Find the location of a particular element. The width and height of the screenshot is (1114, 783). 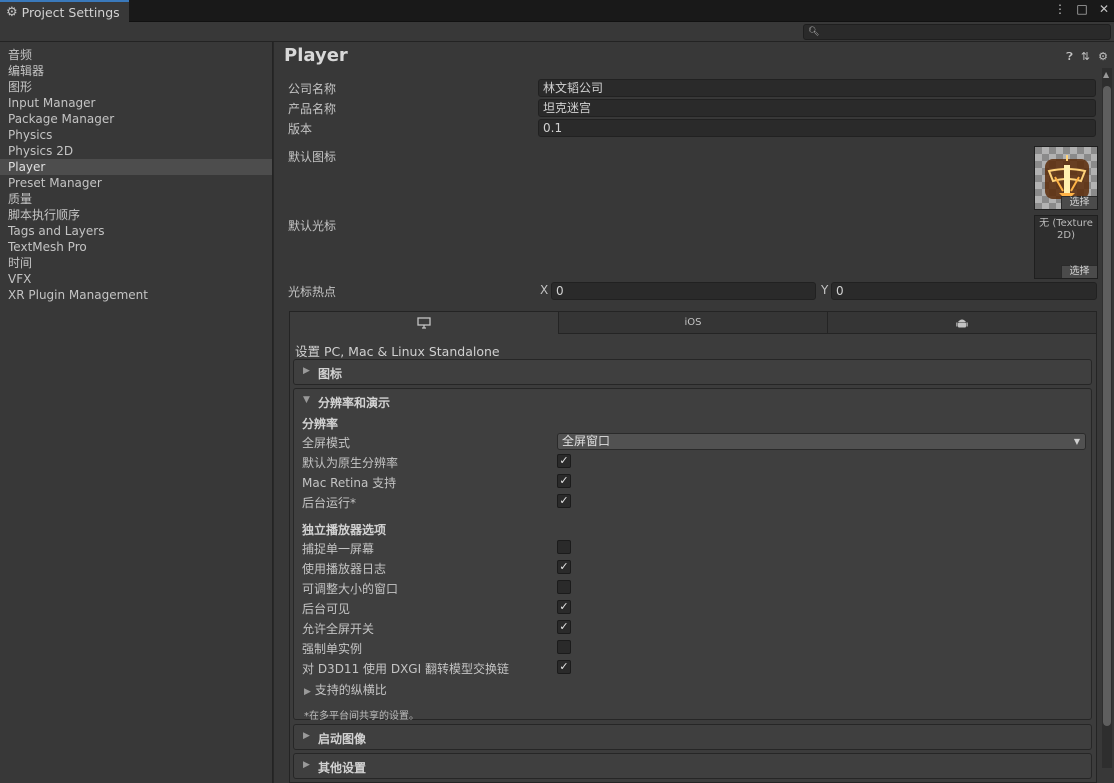

expanded-arrow-icon: ▼ is located at coordinates (306, 400).